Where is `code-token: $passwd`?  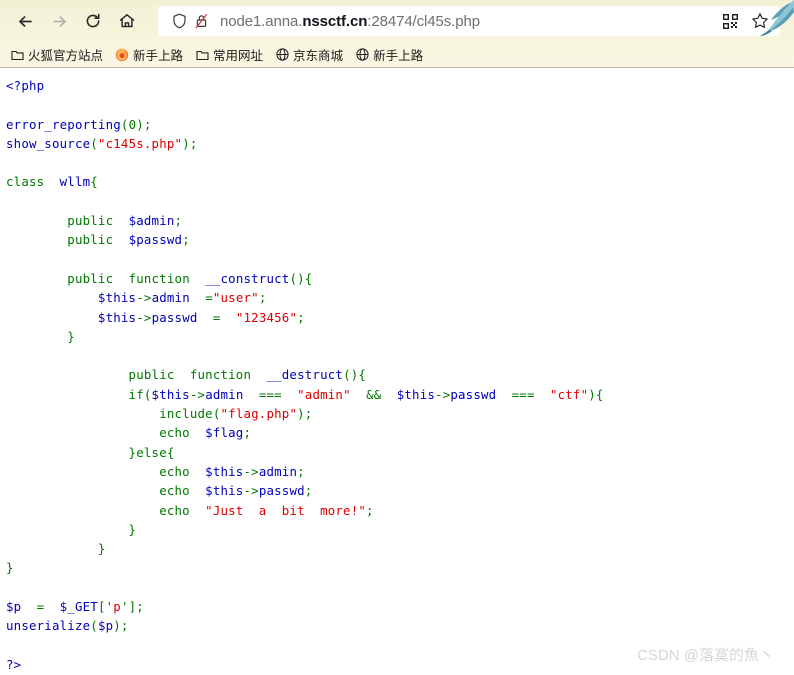
code-token: $passwd is located at coordinates (155, 240).